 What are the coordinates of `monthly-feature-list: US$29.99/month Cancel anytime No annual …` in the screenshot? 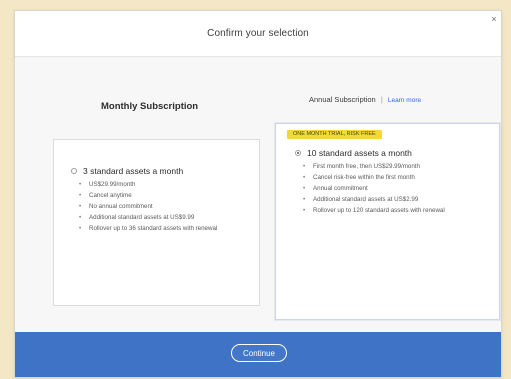 It's located at (163, 206).